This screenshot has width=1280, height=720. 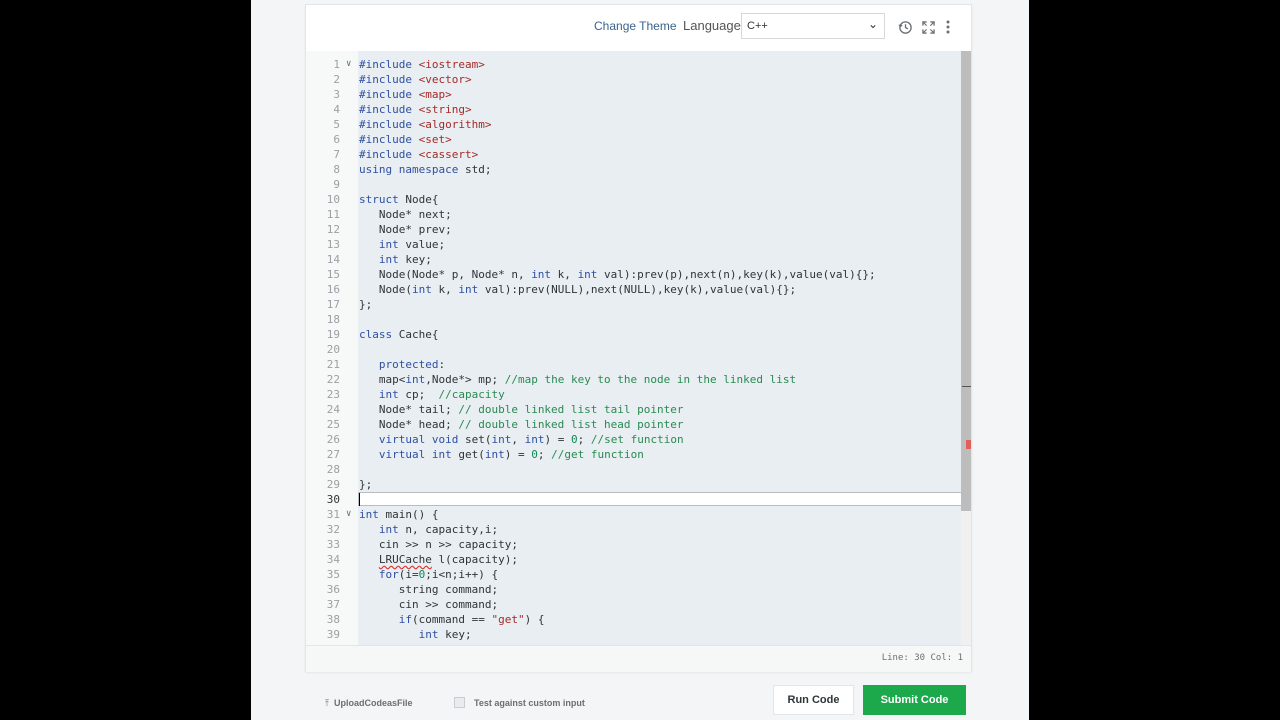 What do you see at coordinates (638, 139) in the screenshot?
I see `code-line: 6 #include <set>` at bounding box center [638, 139].